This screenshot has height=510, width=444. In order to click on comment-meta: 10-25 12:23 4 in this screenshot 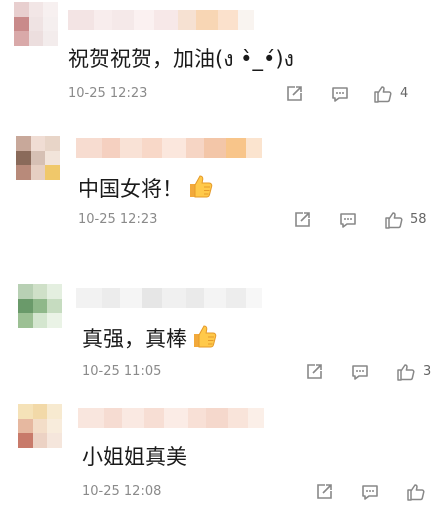, I will do `click(222, 94)`.